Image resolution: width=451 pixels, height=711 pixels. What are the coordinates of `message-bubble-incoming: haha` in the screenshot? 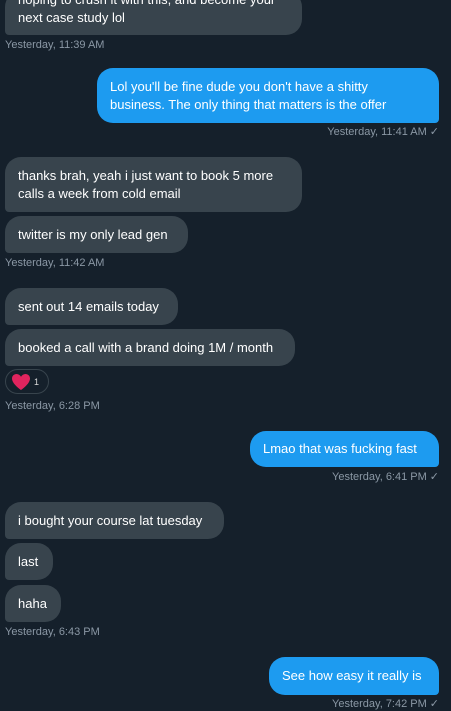 It's located at (33, 603).